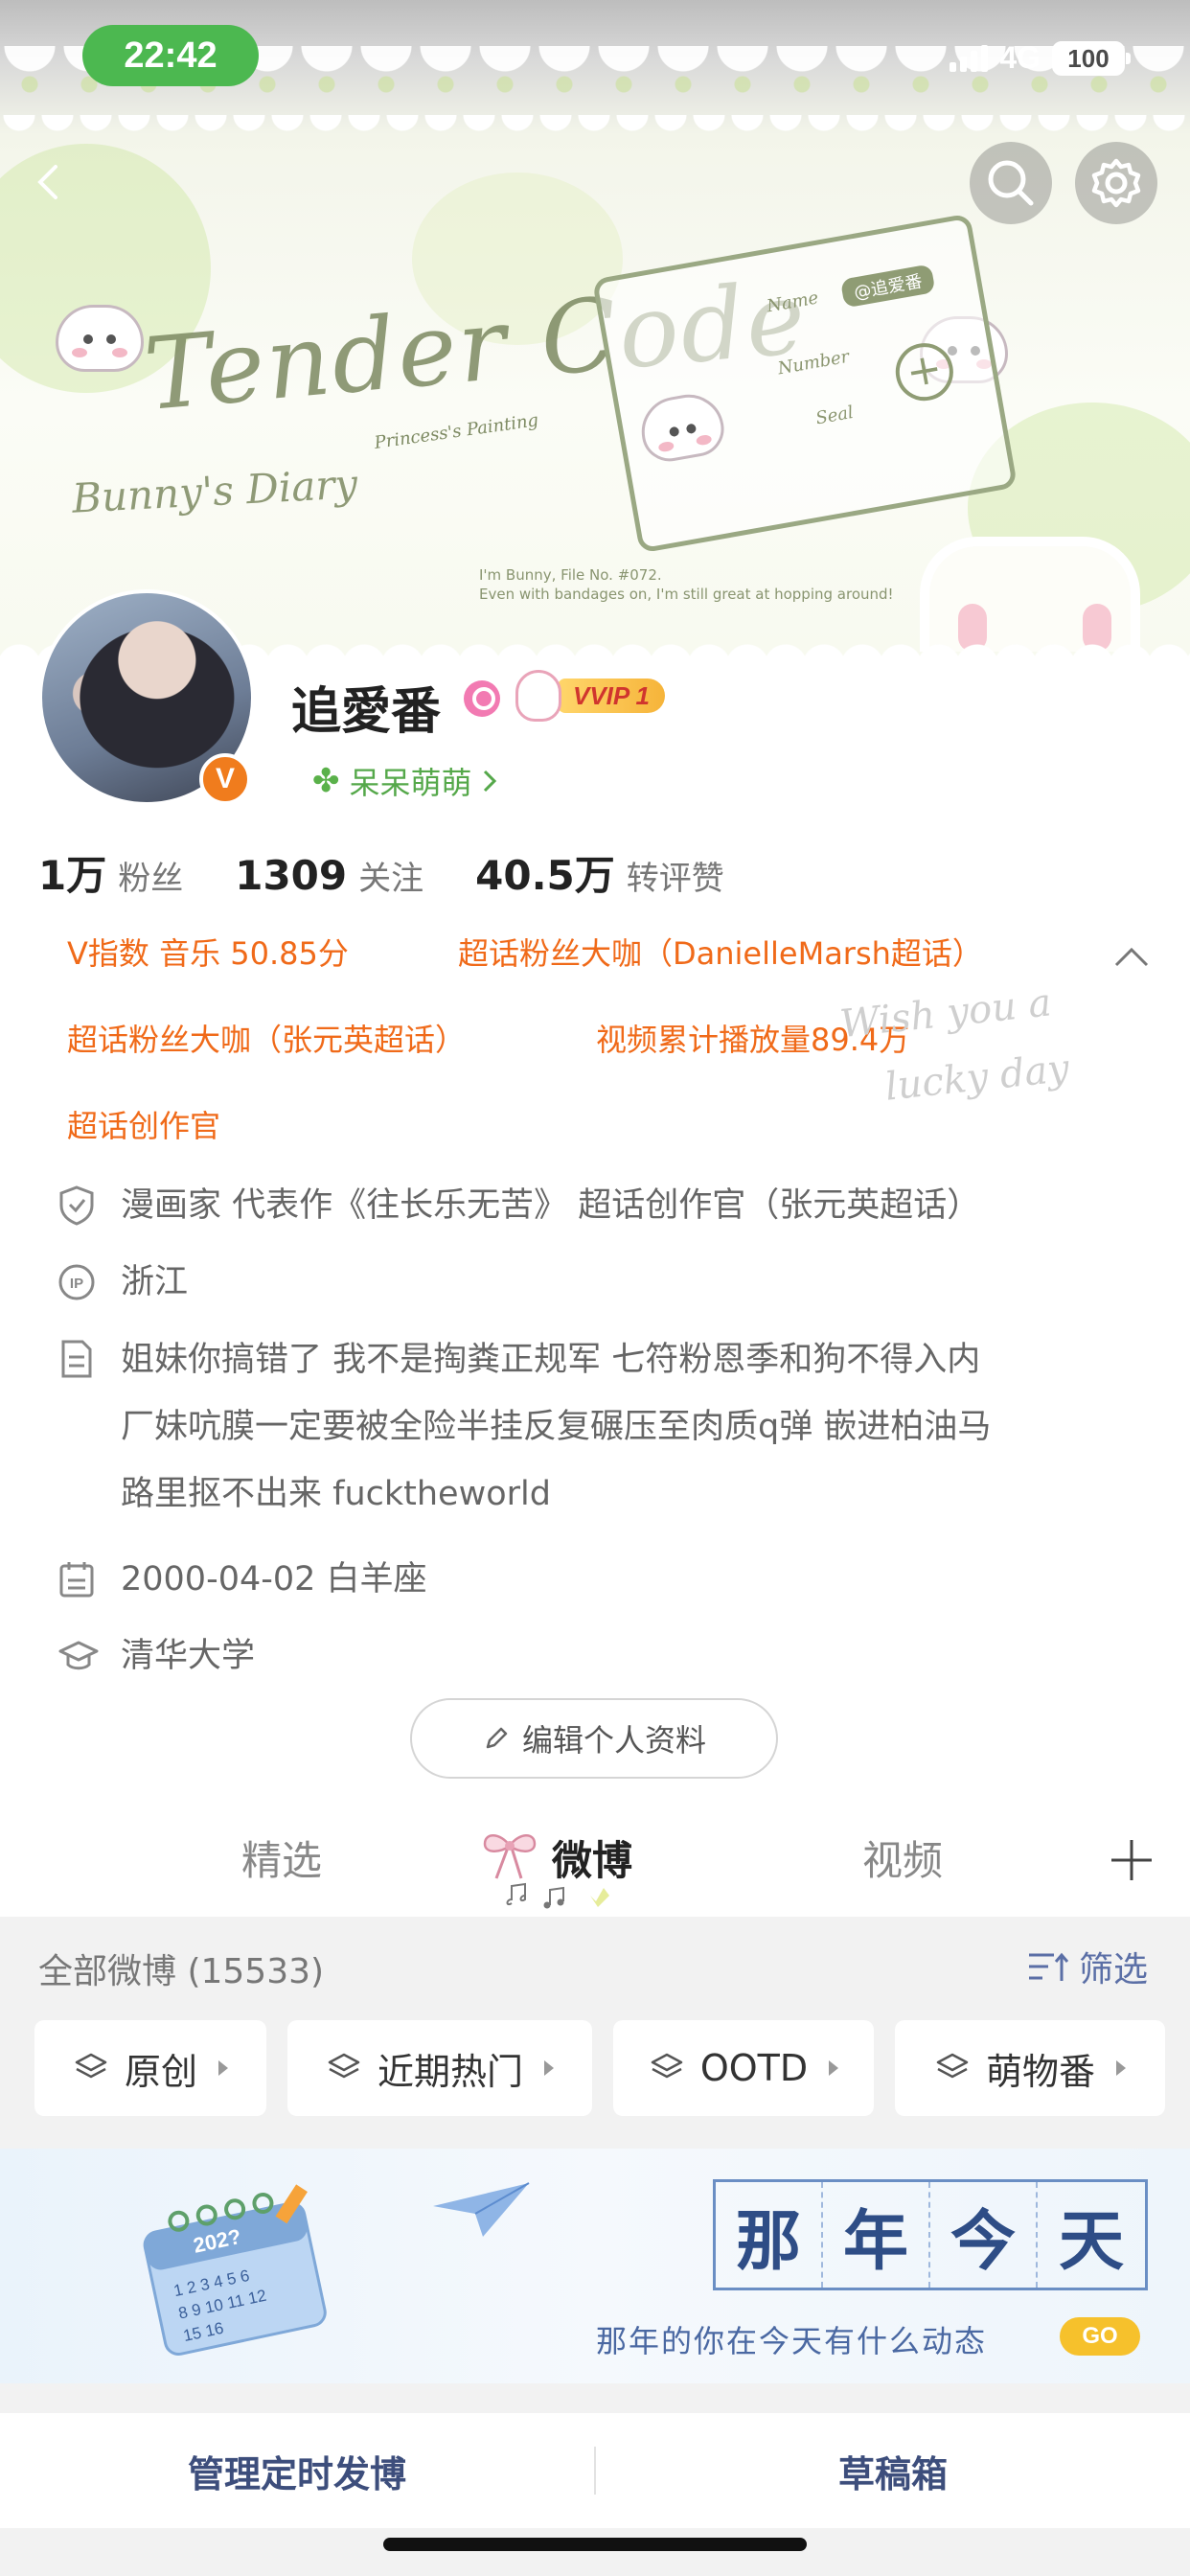  What do you see at coordinates (47, 182) in the screenshot?
I see `chevron-left-icon` at bounding box center [47, 182].